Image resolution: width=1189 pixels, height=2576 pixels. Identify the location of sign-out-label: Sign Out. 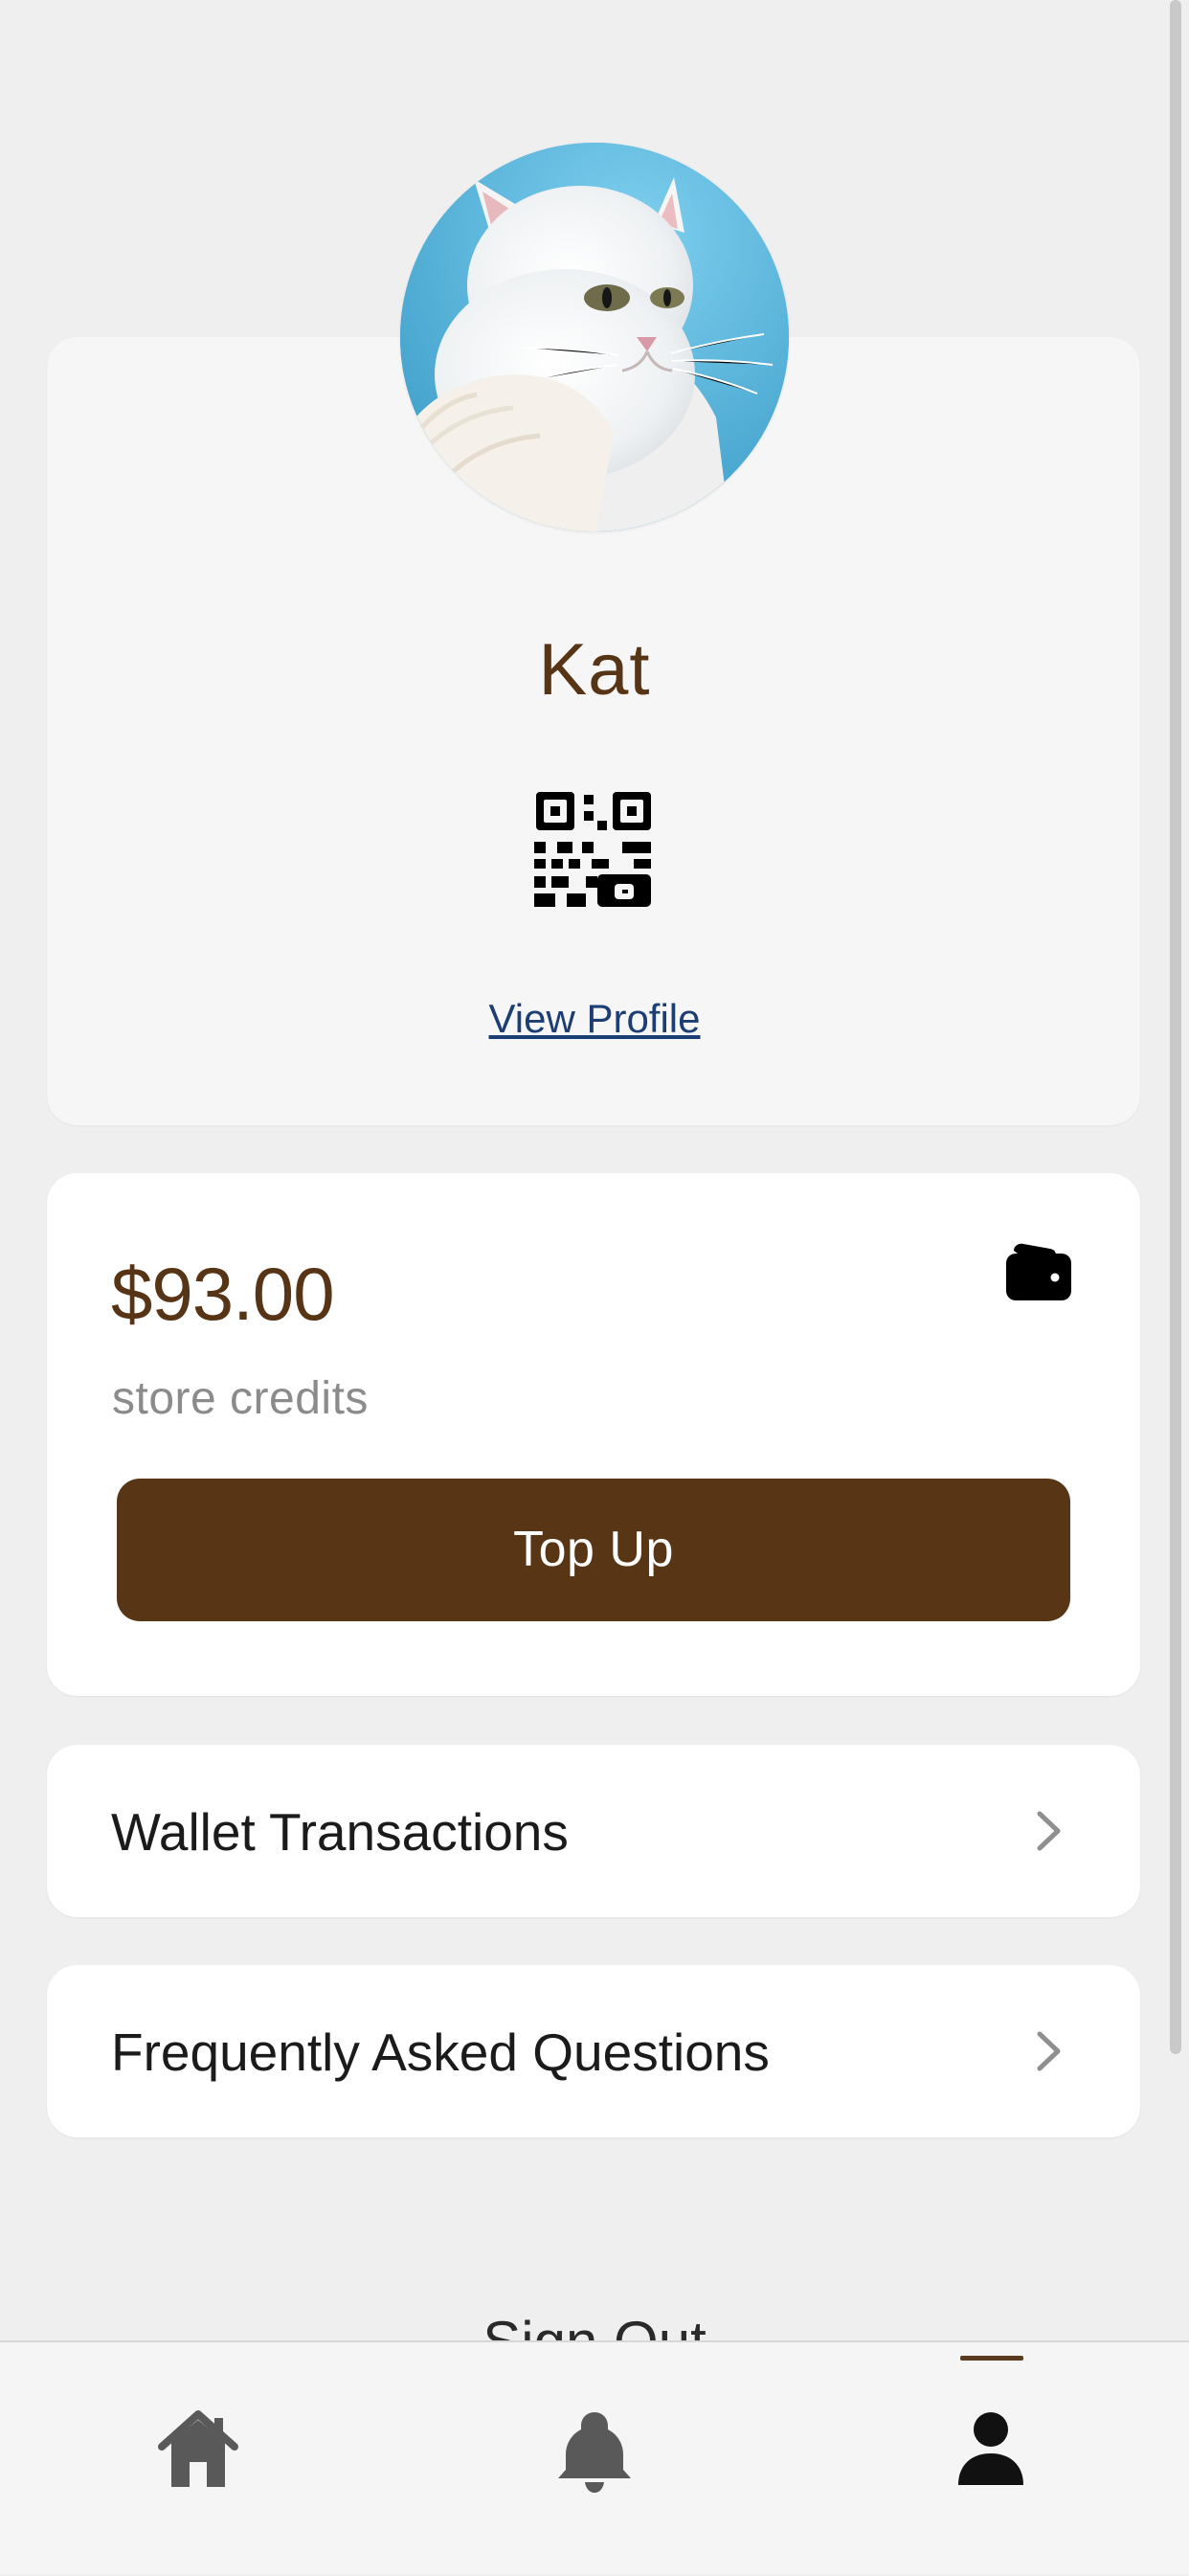
(594, 2325).